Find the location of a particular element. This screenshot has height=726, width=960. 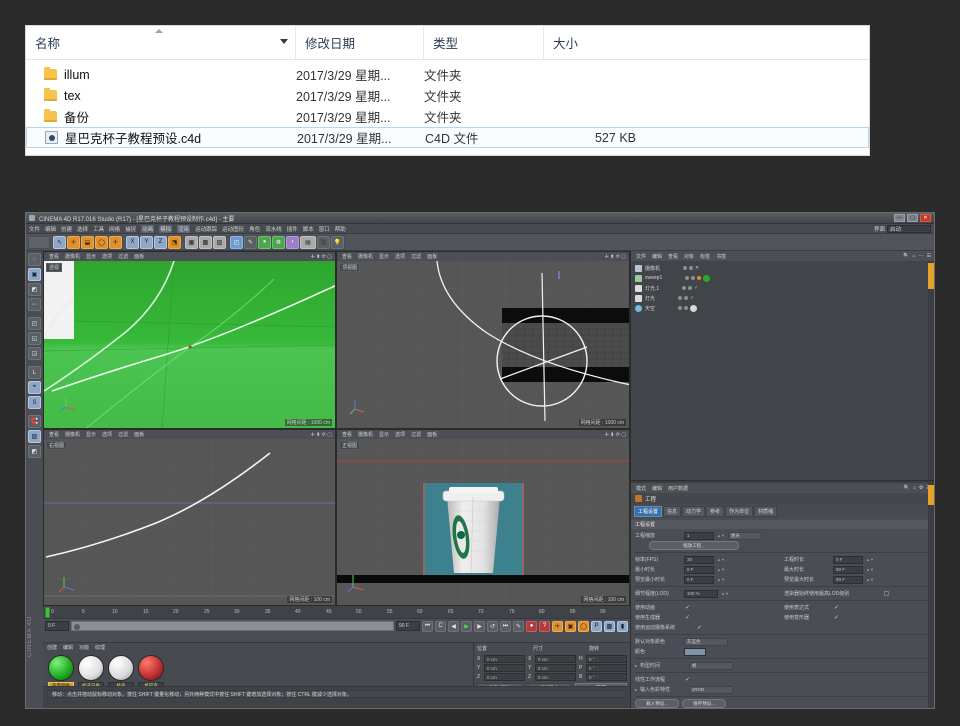

object-row-sweep: sweep1 is located at coordinates (782, 278).